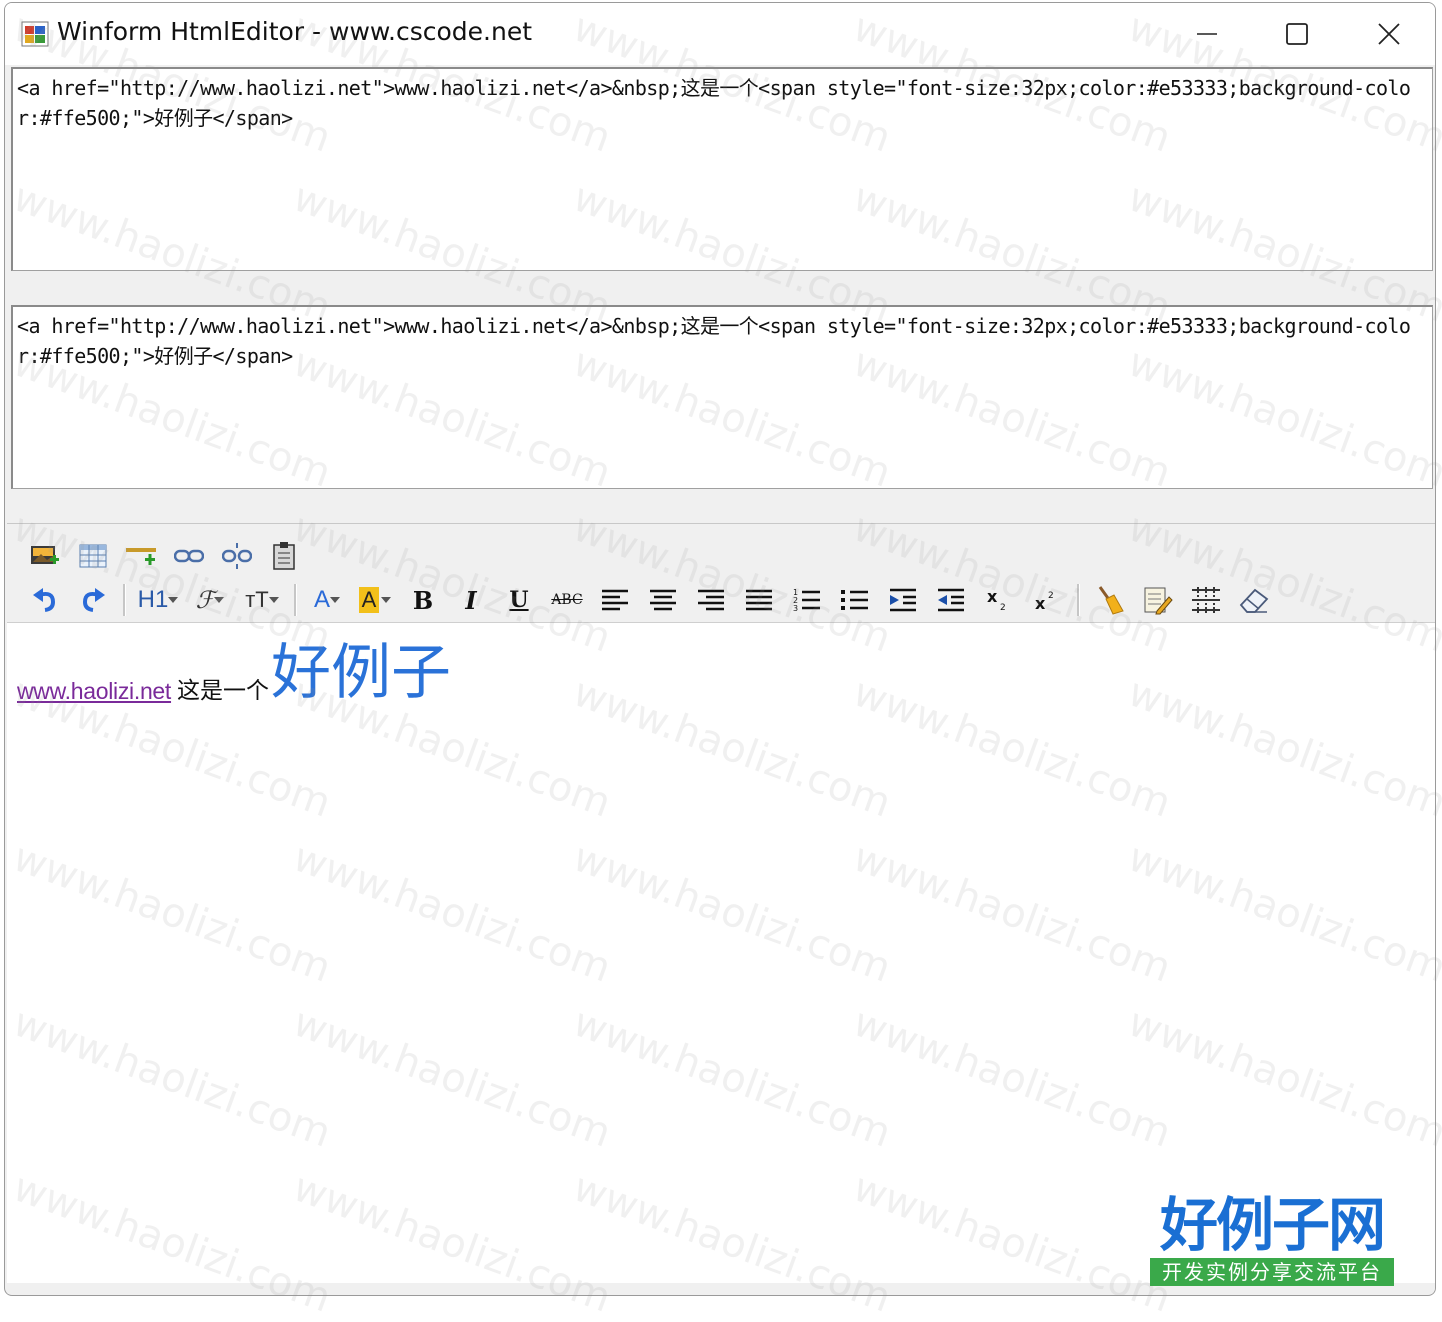 This screenshot has height=1322, width=1442. I want to click on bold-label: B, so click(423, 600).